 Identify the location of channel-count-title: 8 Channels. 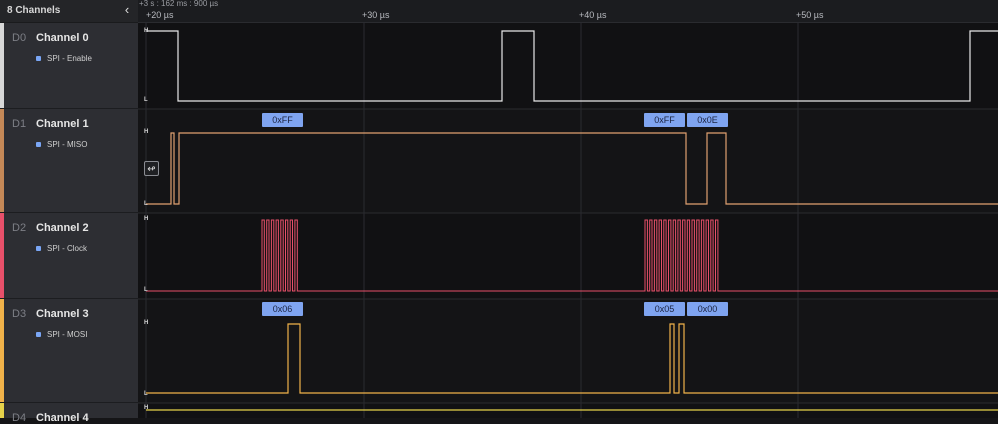
(34, 10).